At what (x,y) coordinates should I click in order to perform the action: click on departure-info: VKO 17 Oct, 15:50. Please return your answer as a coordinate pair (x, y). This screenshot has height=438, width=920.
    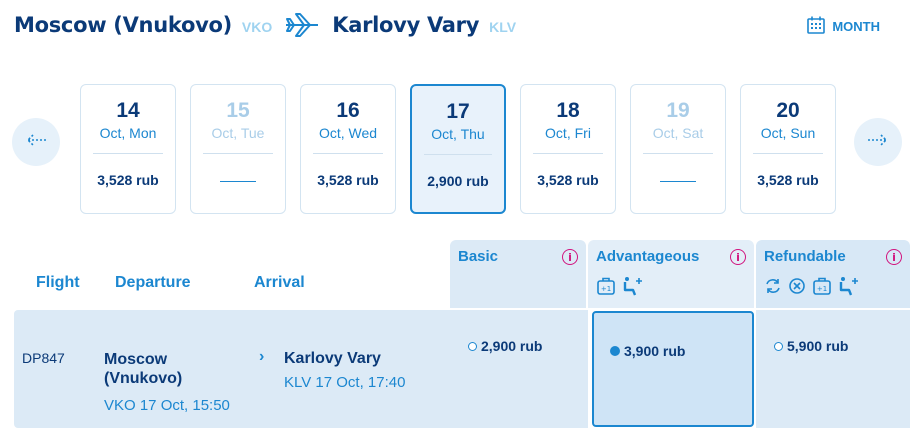
    Looking at the image, I should click on (167, 405).